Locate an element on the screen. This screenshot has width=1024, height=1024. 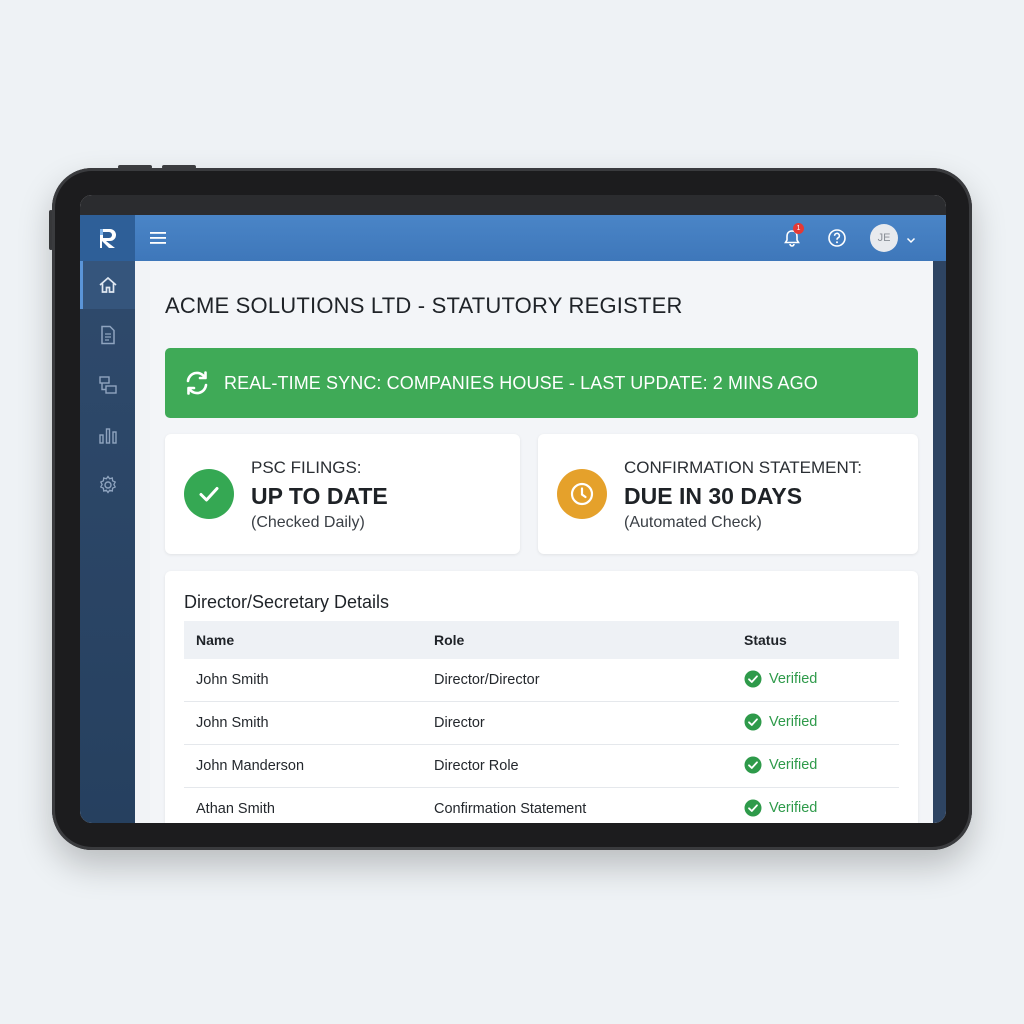
help-button is located at coordinates (837, 238).